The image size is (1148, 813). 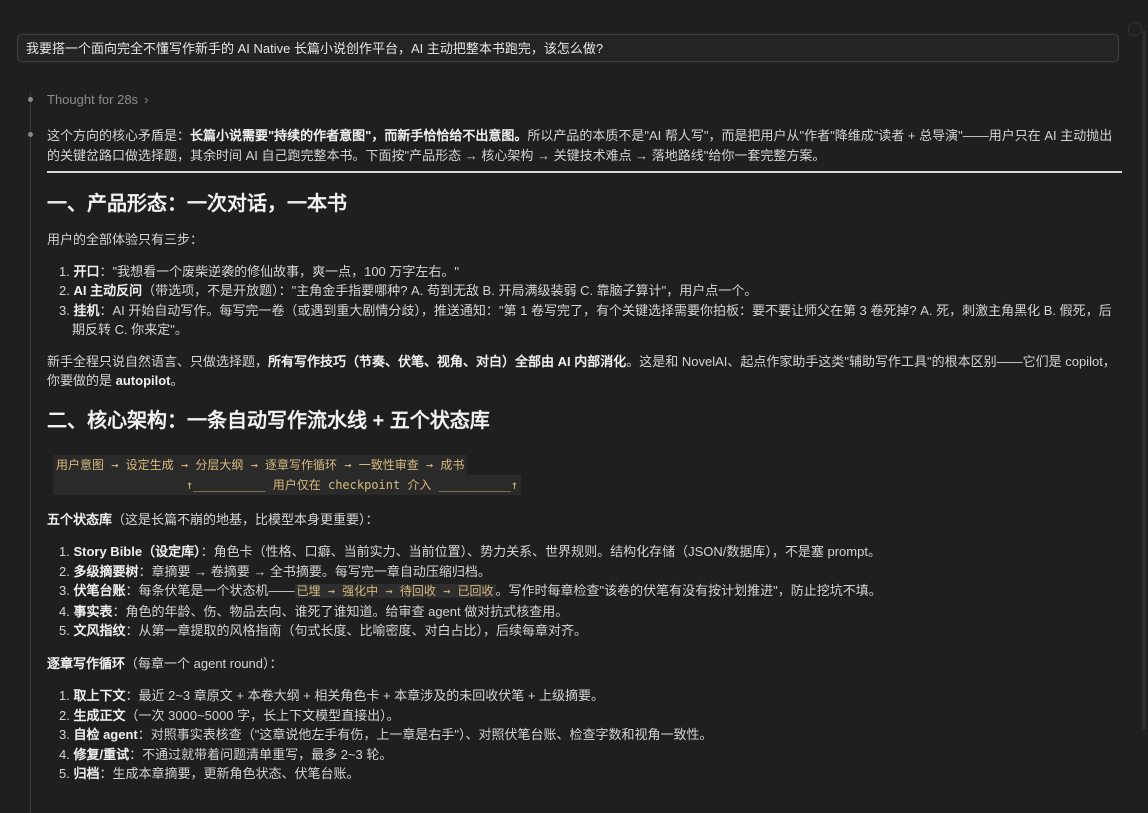 I want to click on list-item-bold: 自检 agent, so click(x=105, y=734).